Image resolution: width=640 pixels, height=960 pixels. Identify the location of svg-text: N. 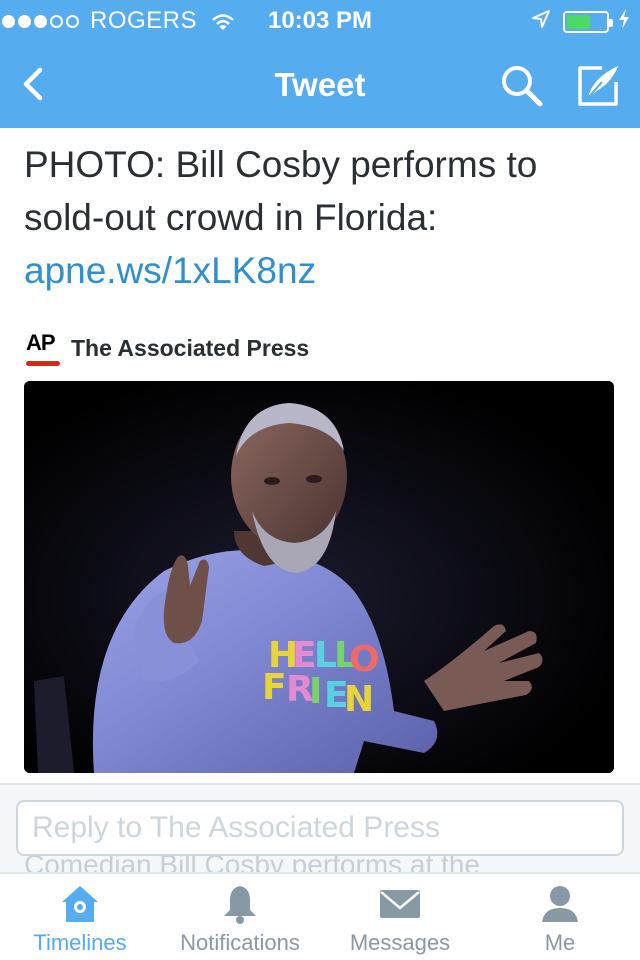
(359, 699).